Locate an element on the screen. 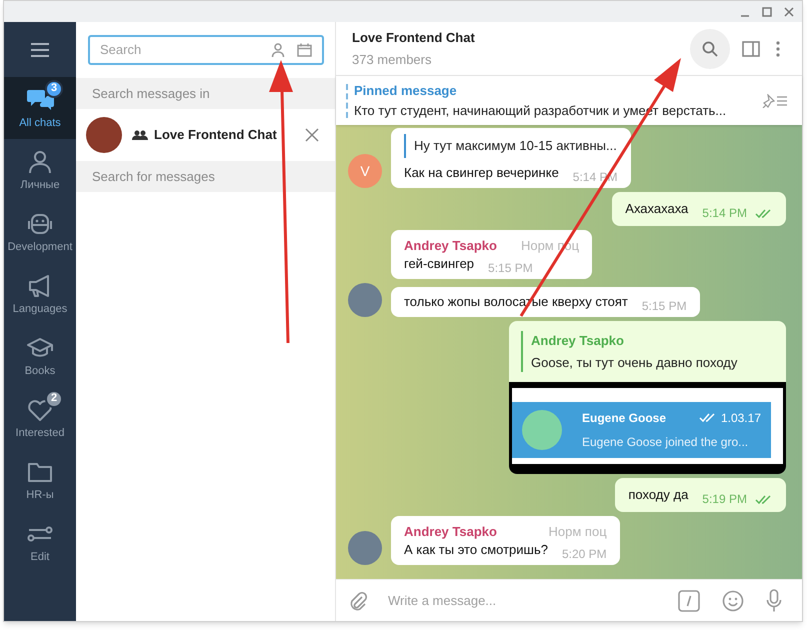 Image resolution: width=812 pixels, height=630 pixels. message-text: А как ты это смотришь? is located at coordinates (476, 550).